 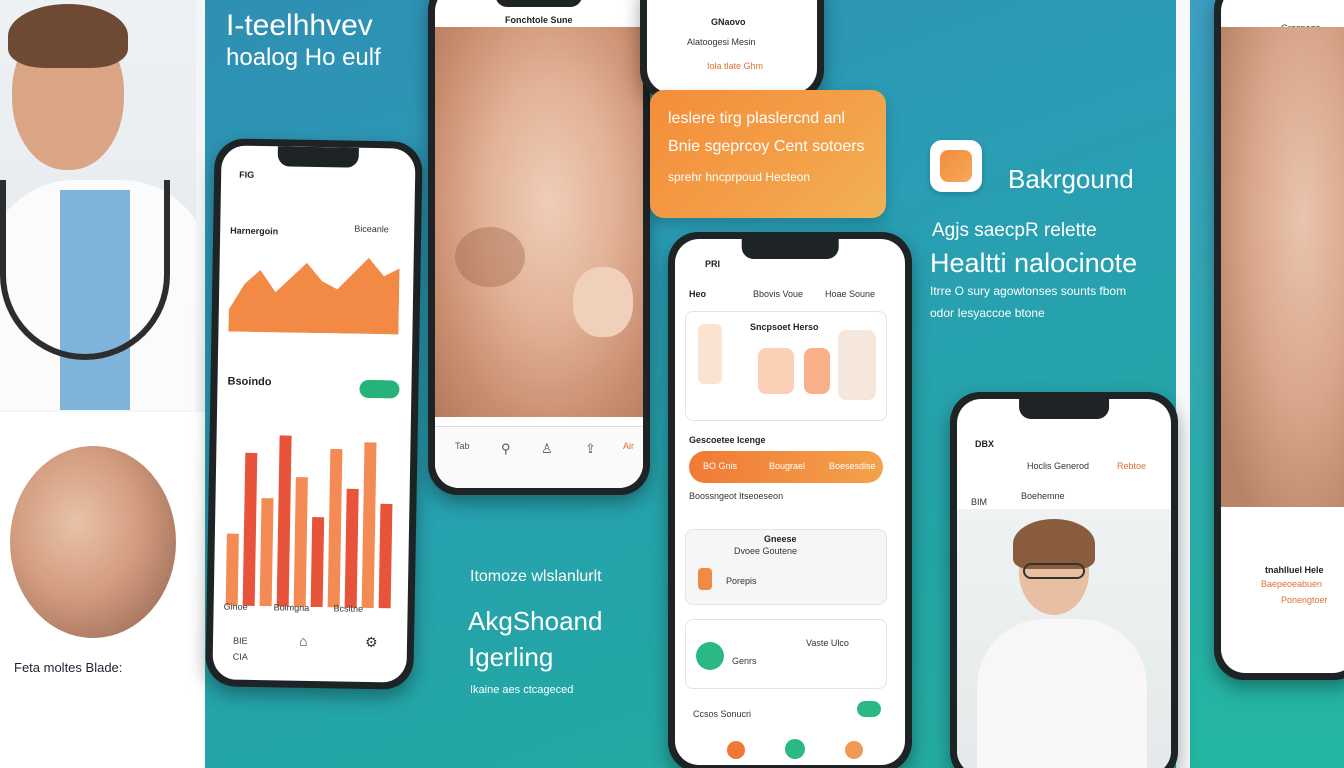 I want to click on mid-title-2: Igerling, so click(x=511, y=657).